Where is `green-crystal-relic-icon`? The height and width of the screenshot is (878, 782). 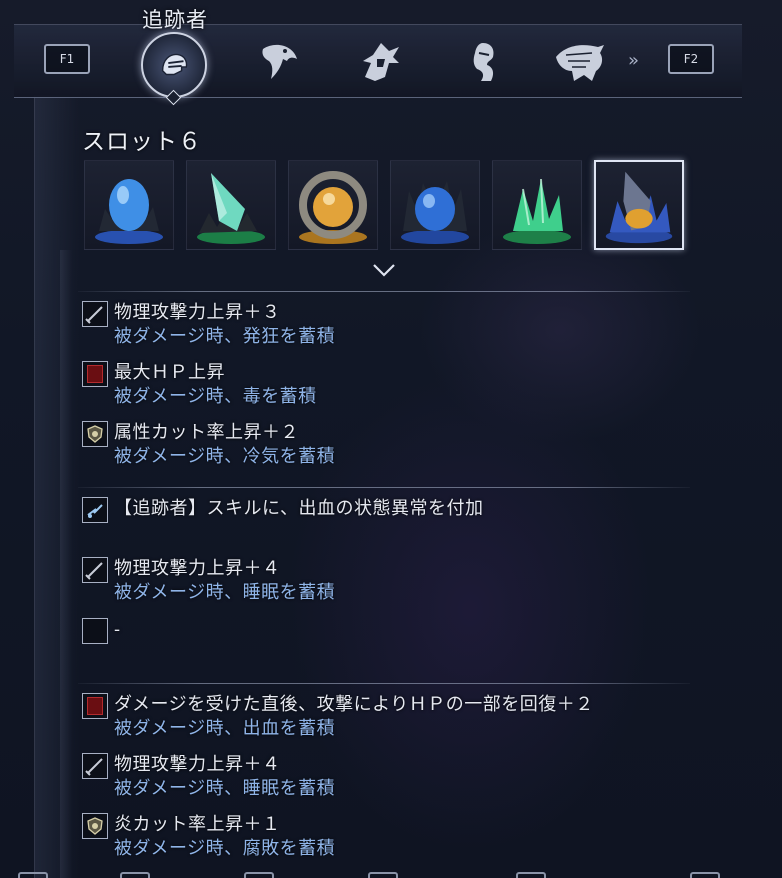
green-crystal-relic-icon is located at coordinates (231, 208).